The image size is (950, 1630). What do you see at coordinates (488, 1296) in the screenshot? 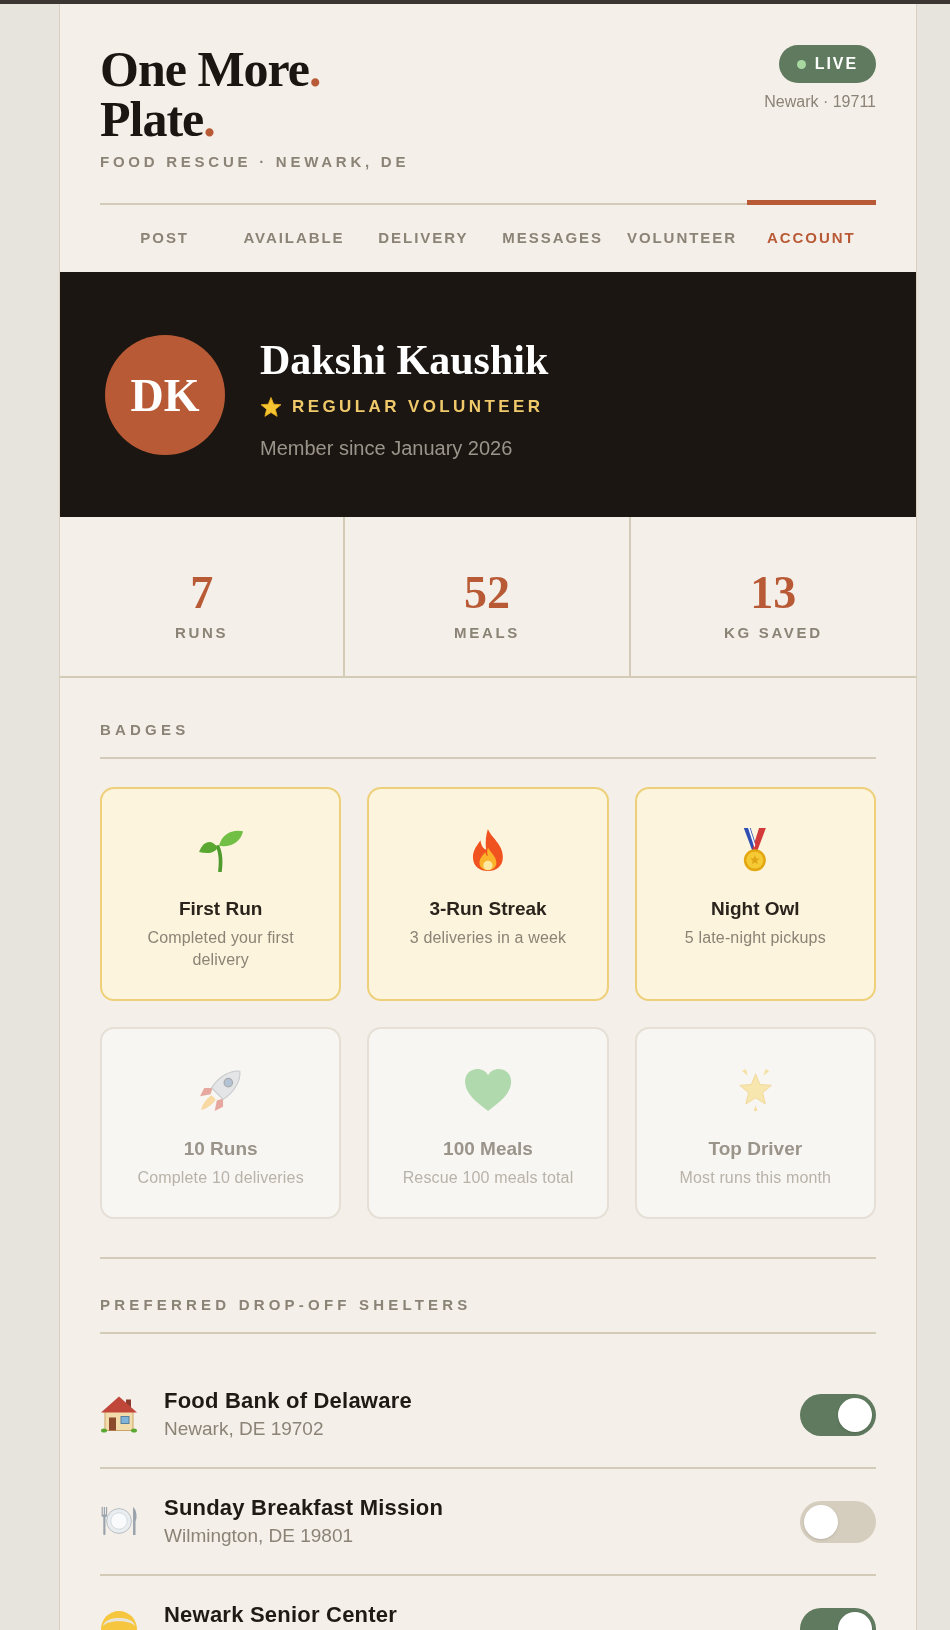
I see `section-heading: PREFERRED DROP-OFF SHELTERS` at bounding box center [488, 1296].